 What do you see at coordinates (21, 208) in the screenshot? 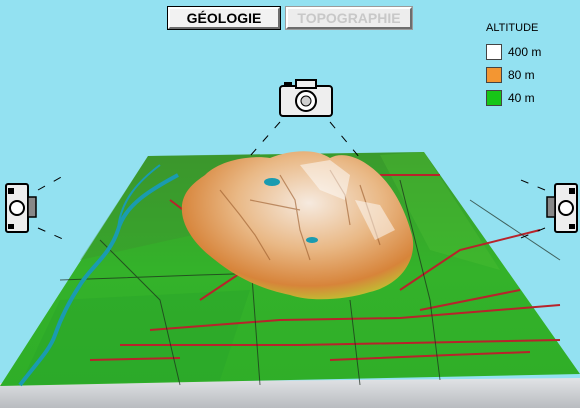
I see `camera-left-icon` at bounding box center [21, 208].